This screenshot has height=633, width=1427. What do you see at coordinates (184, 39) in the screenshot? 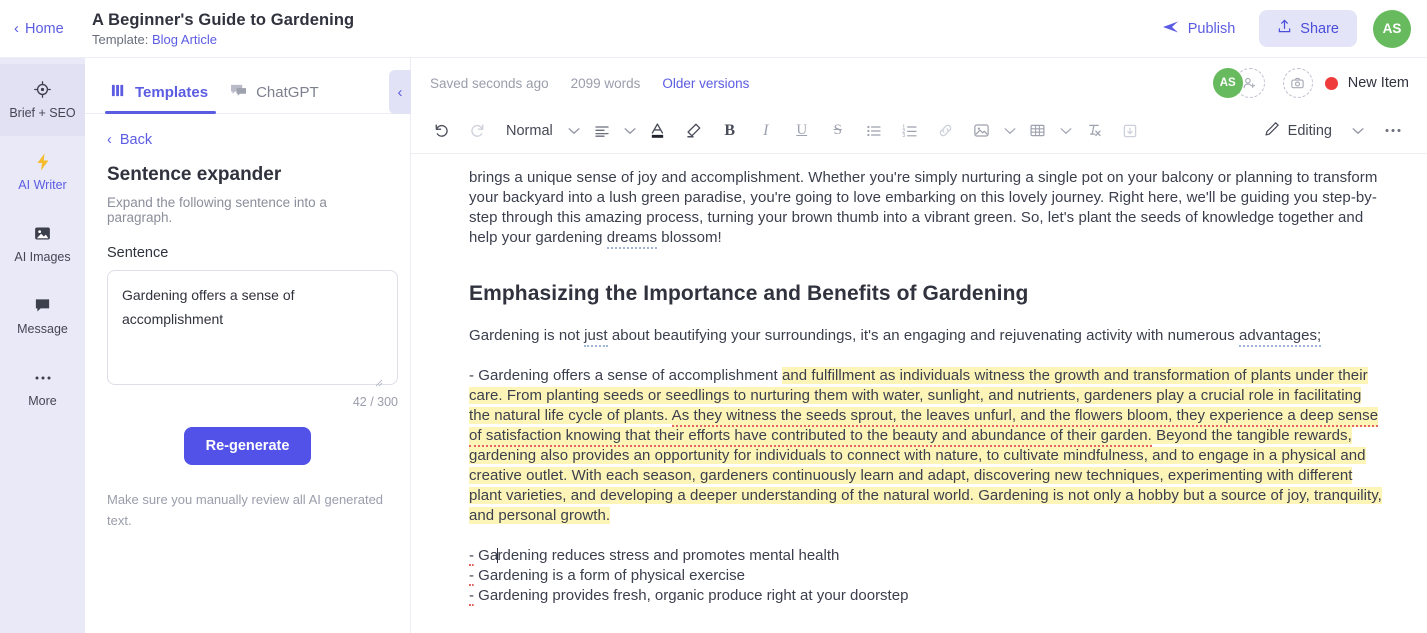
I see `template-link: Blog Article` at bounding box center [184, 39].